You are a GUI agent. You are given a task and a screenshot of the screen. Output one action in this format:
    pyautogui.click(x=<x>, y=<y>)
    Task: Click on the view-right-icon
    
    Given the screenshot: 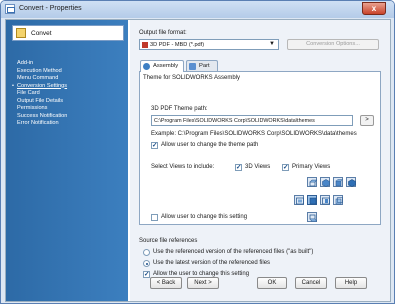 What is the action you would take?
    pyautogui.click(x=325, y=200)
    